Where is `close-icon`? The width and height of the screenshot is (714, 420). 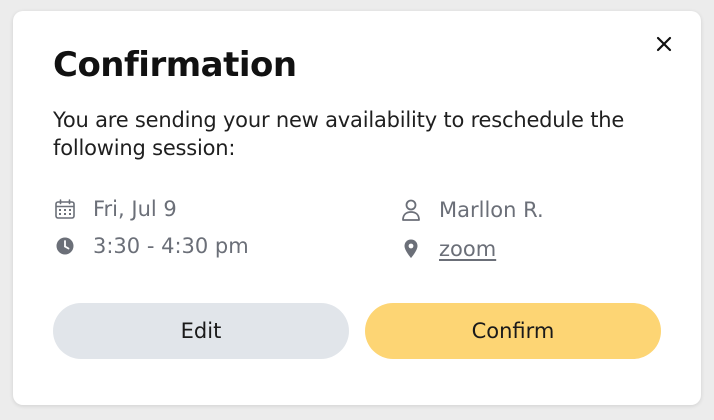 close-icon is located at coordinates (664, 44).